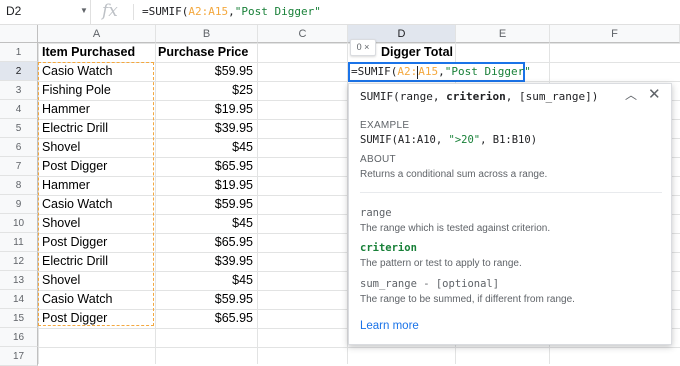 The image size is (680, 366). What do you see at coordinates (97, 34) in the screenshot?
I see `column-header-a: A` at bounding box center [97, 34].